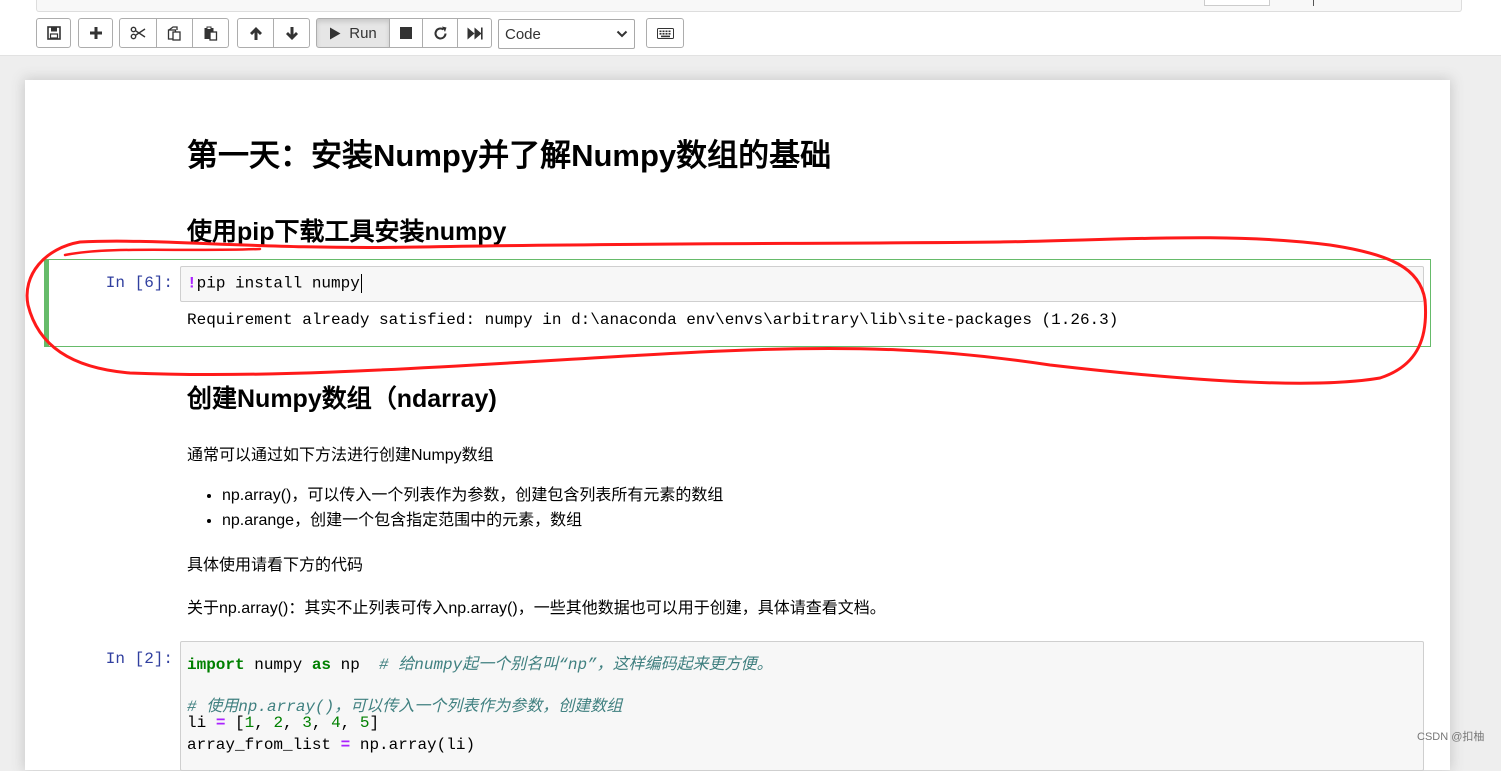 Image resolution: width=1501 pixels, height=771 pixels. I want to click on insert-group, so click(95, 33).